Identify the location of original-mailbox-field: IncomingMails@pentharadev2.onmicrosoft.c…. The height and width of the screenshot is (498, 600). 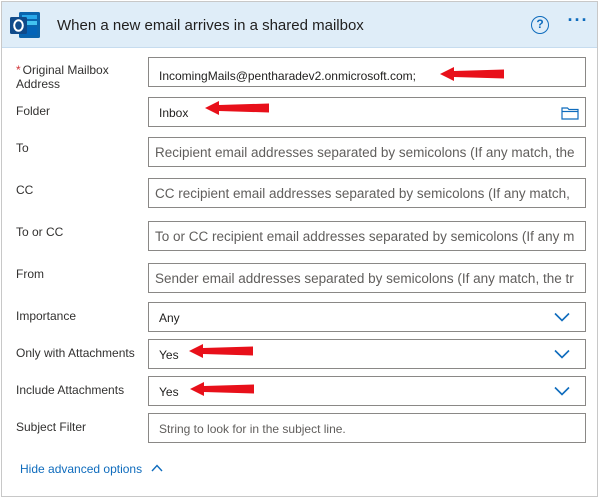
(367, 72).